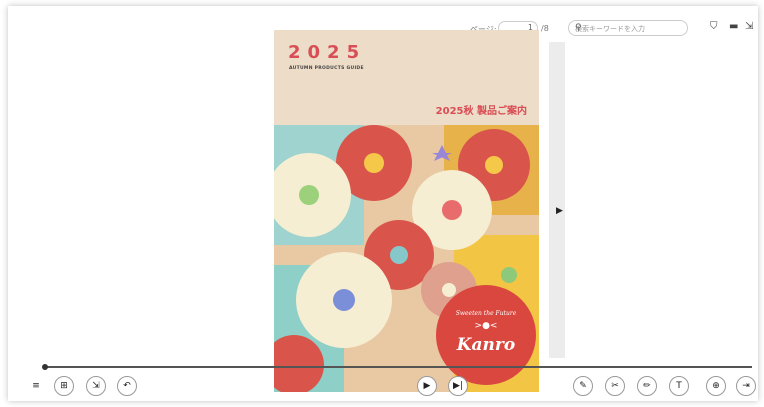  I want to click on cover-subtitle: AUTUMN PRODUCTS GUIDE, so click(326, 68).